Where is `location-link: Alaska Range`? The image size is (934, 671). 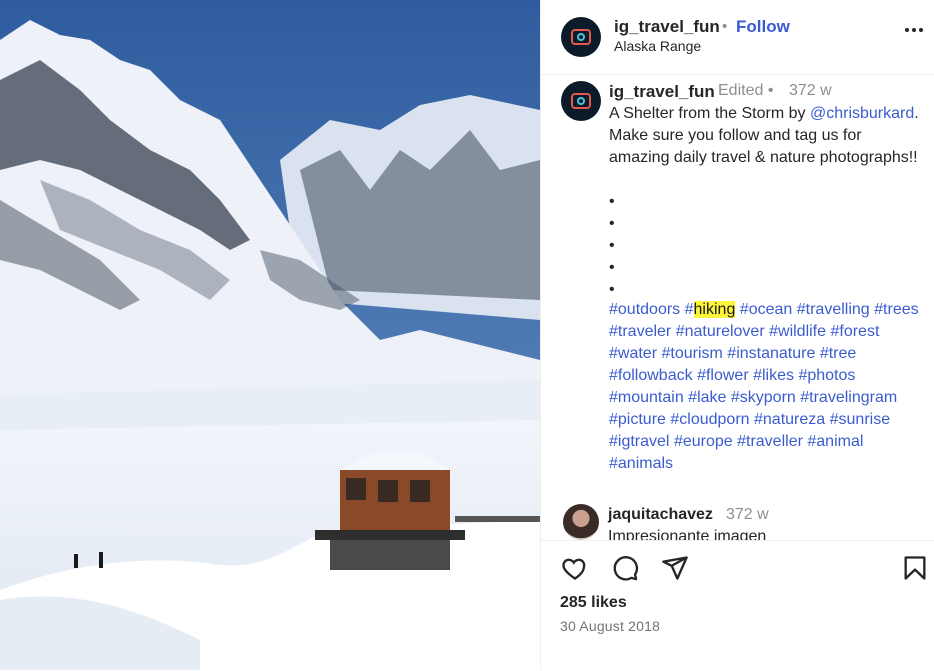 location-link: Alaska Range is located at coordinates (657, 46).